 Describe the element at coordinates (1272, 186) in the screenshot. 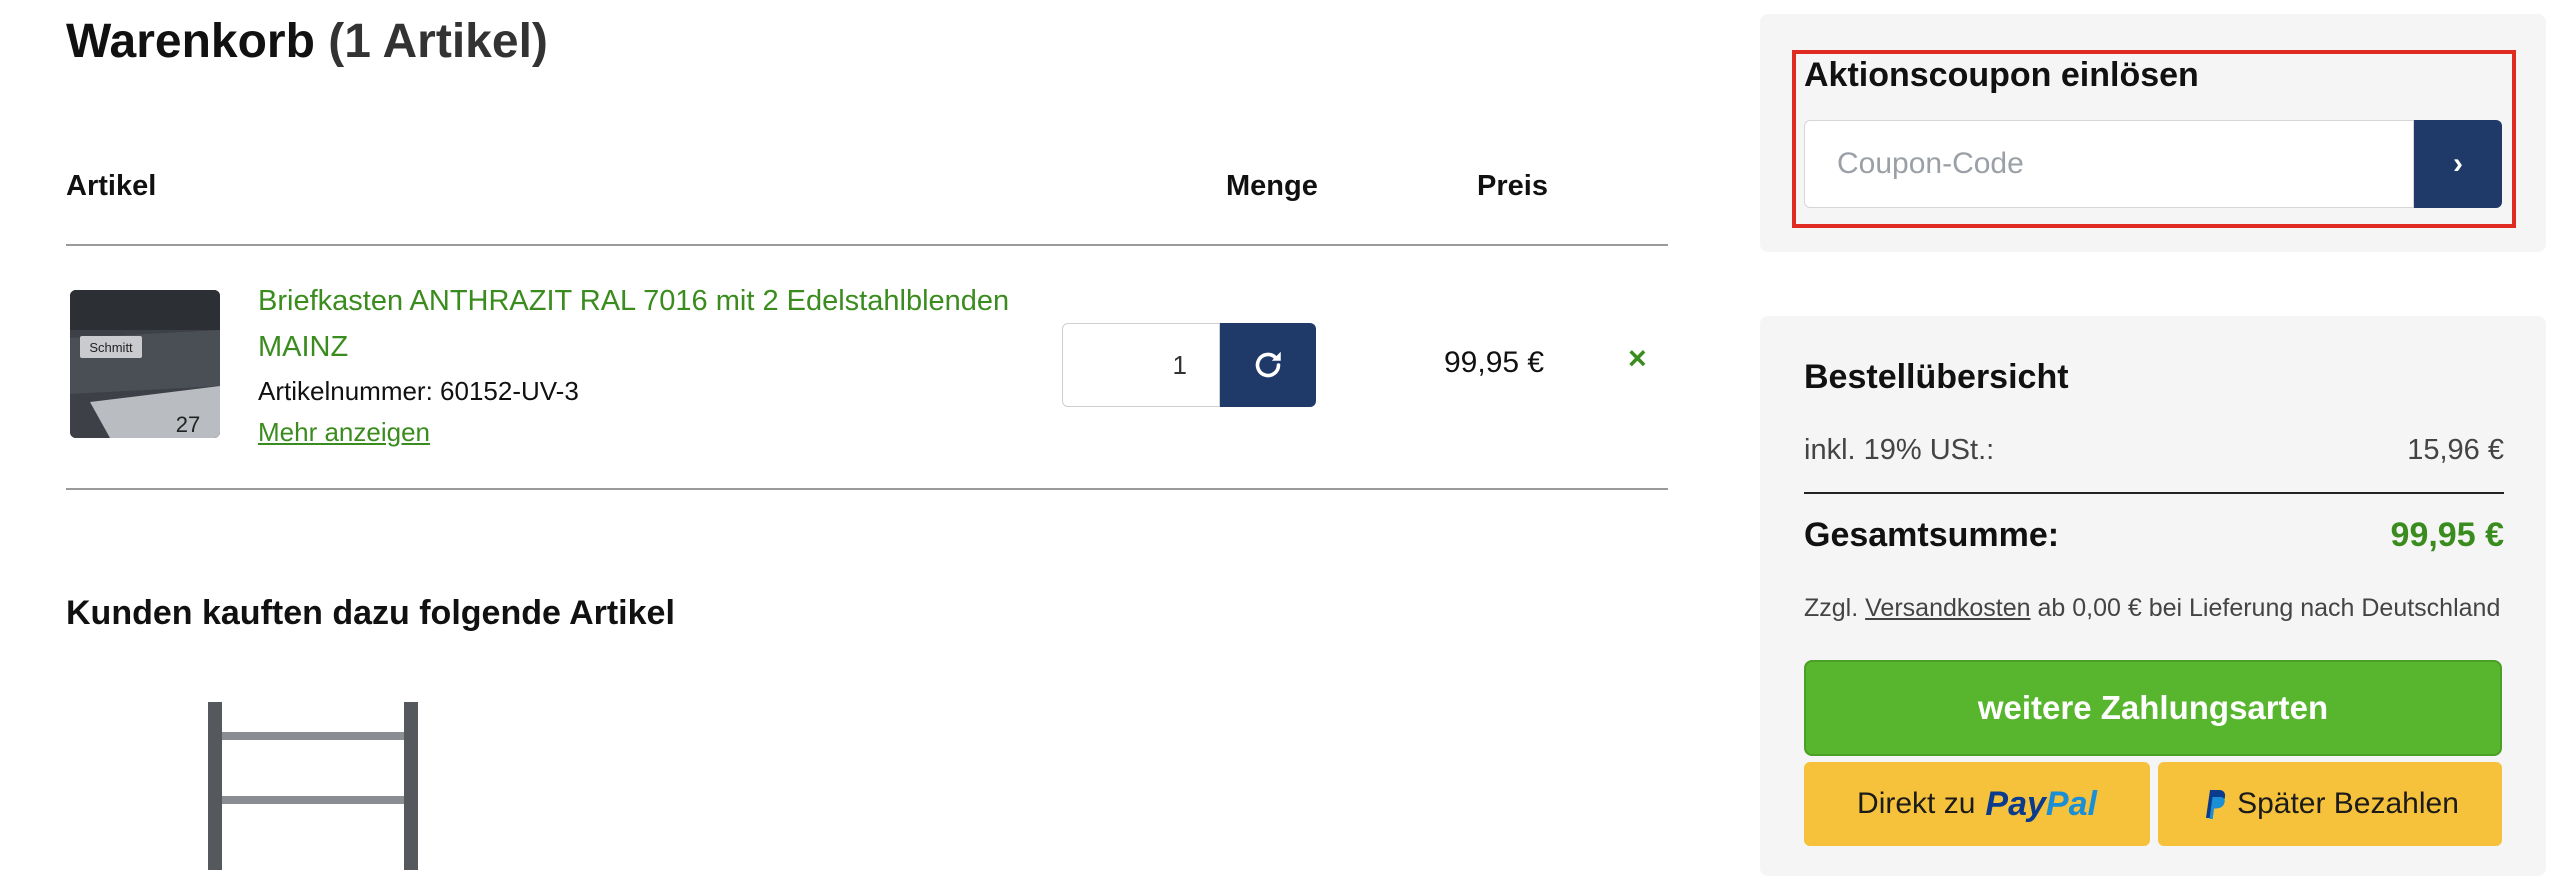

I see `column-header-quantity: Menge` at that location.